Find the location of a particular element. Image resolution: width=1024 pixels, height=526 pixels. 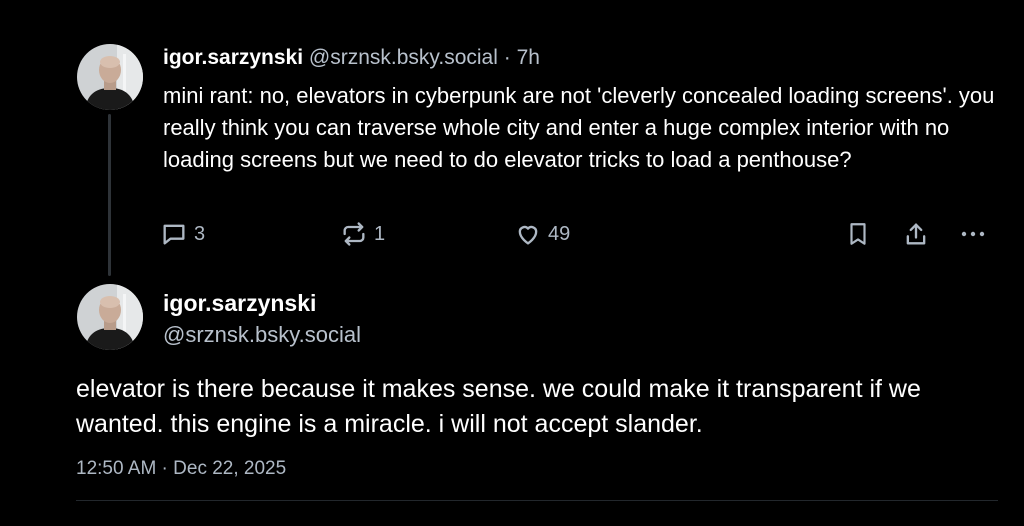

bookmark-button is located at coordinates (858, 234).